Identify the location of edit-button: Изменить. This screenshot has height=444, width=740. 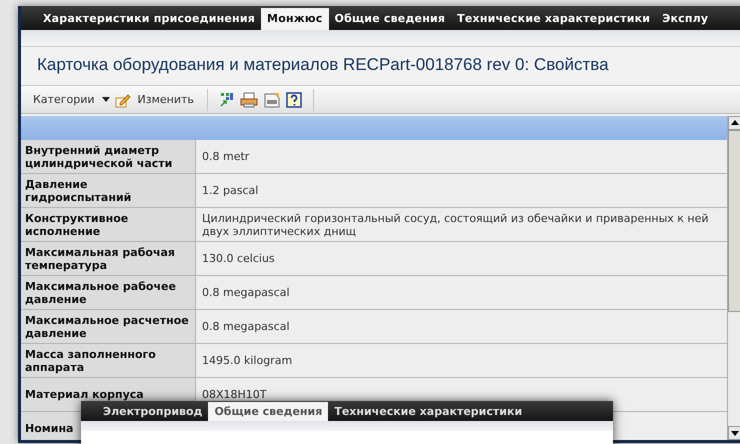
(166, 99).